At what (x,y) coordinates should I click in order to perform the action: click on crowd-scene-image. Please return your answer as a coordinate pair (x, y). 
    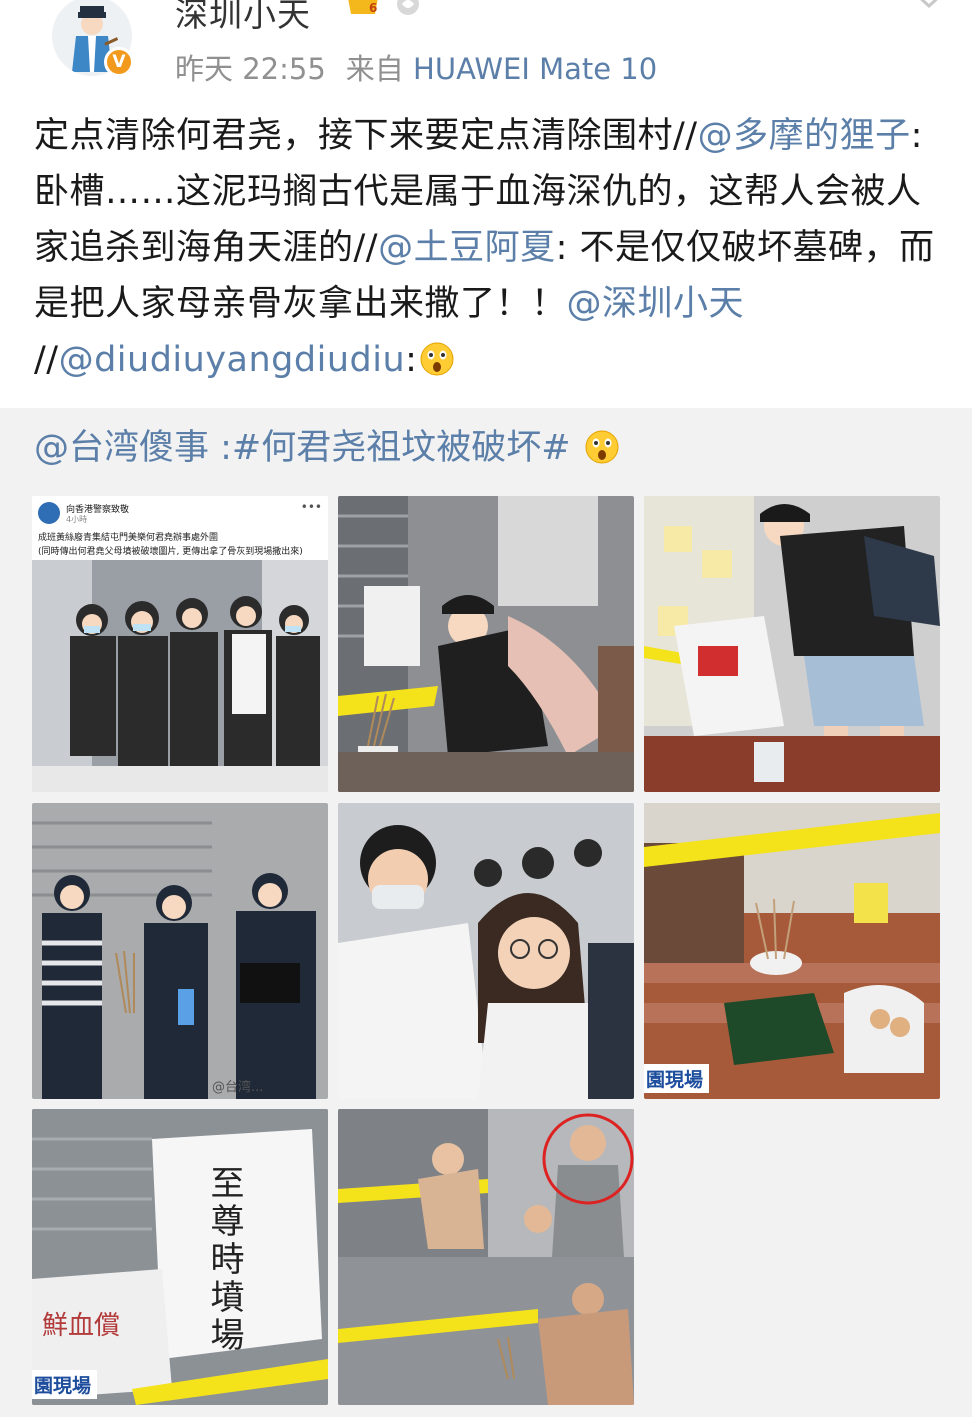
    Looking at the image, I should click on (180, 676).